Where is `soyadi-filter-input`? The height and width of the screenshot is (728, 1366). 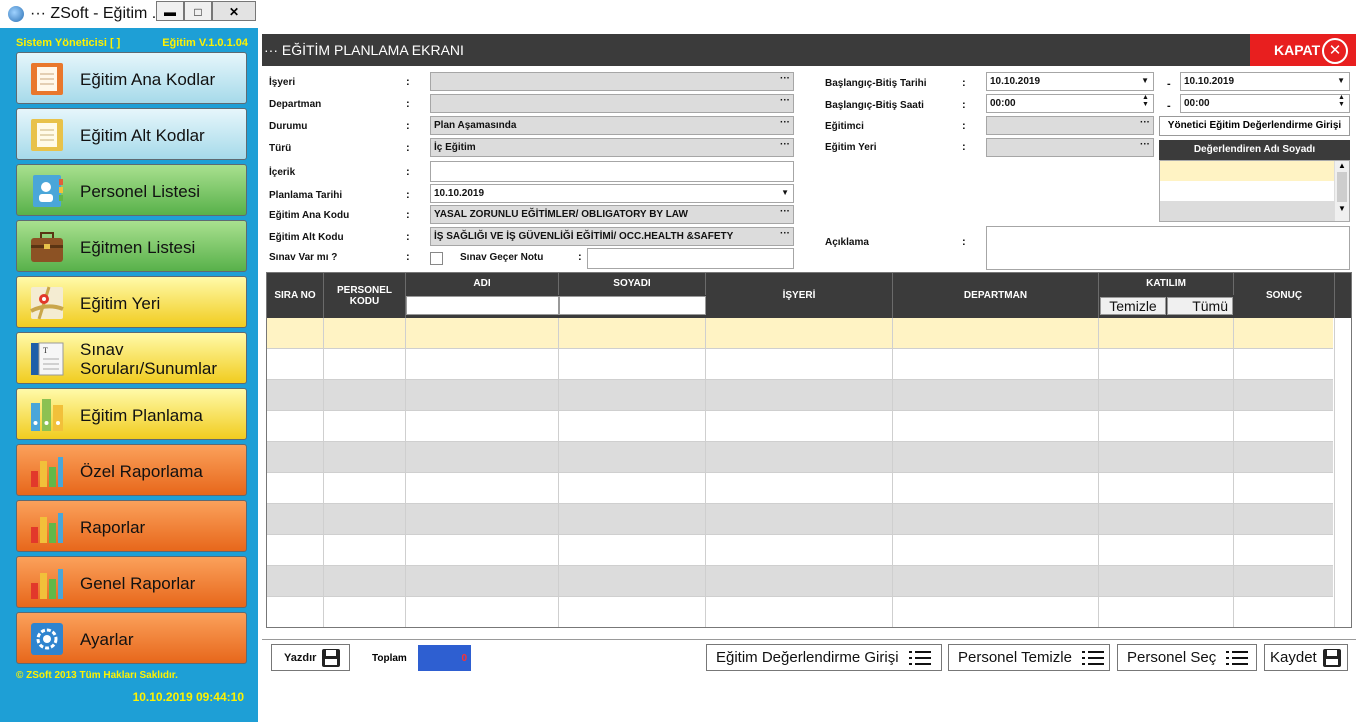 soyadi-filter-input is located at coordinates (632, 305).